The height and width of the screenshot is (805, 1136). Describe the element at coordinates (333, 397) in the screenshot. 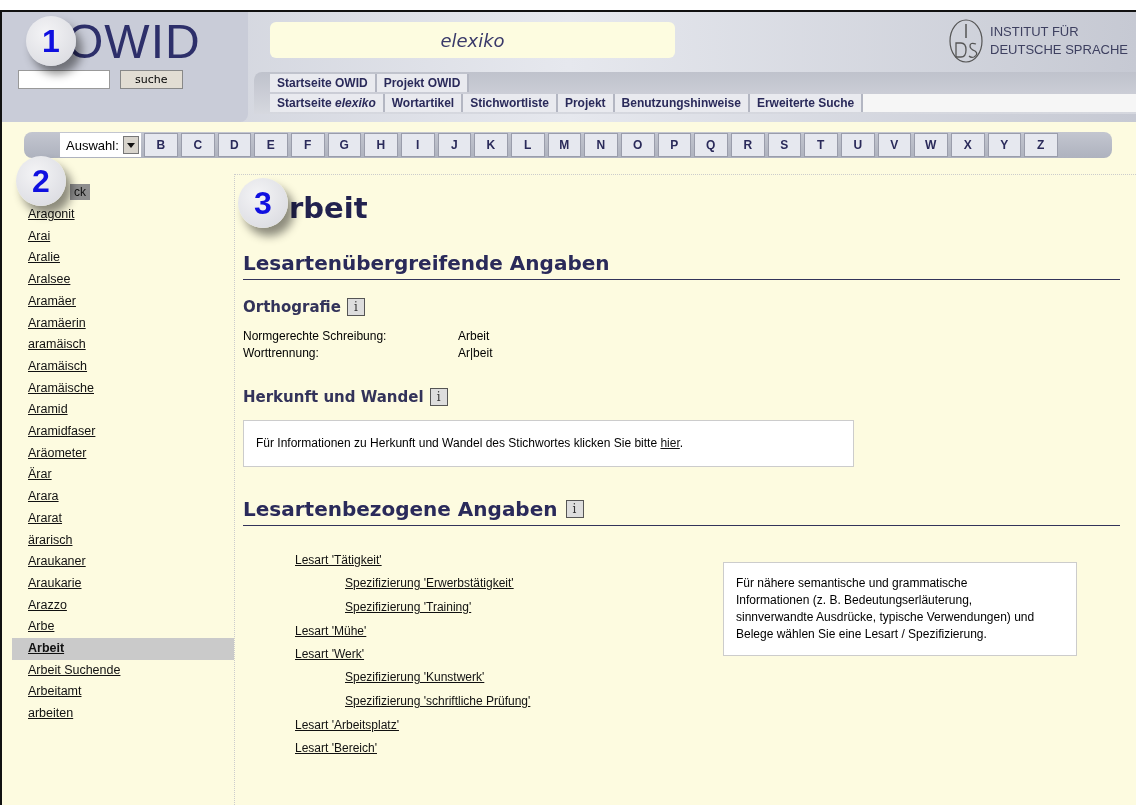

I see `subsection-heading: Herkunft und Wandel` at that location.